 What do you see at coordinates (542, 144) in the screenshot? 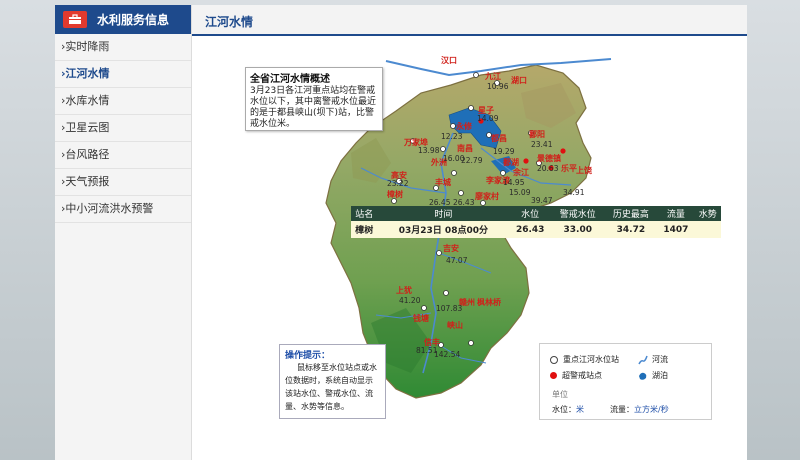
I see `svg-text: 23.41` at bounding box center [542, 144].